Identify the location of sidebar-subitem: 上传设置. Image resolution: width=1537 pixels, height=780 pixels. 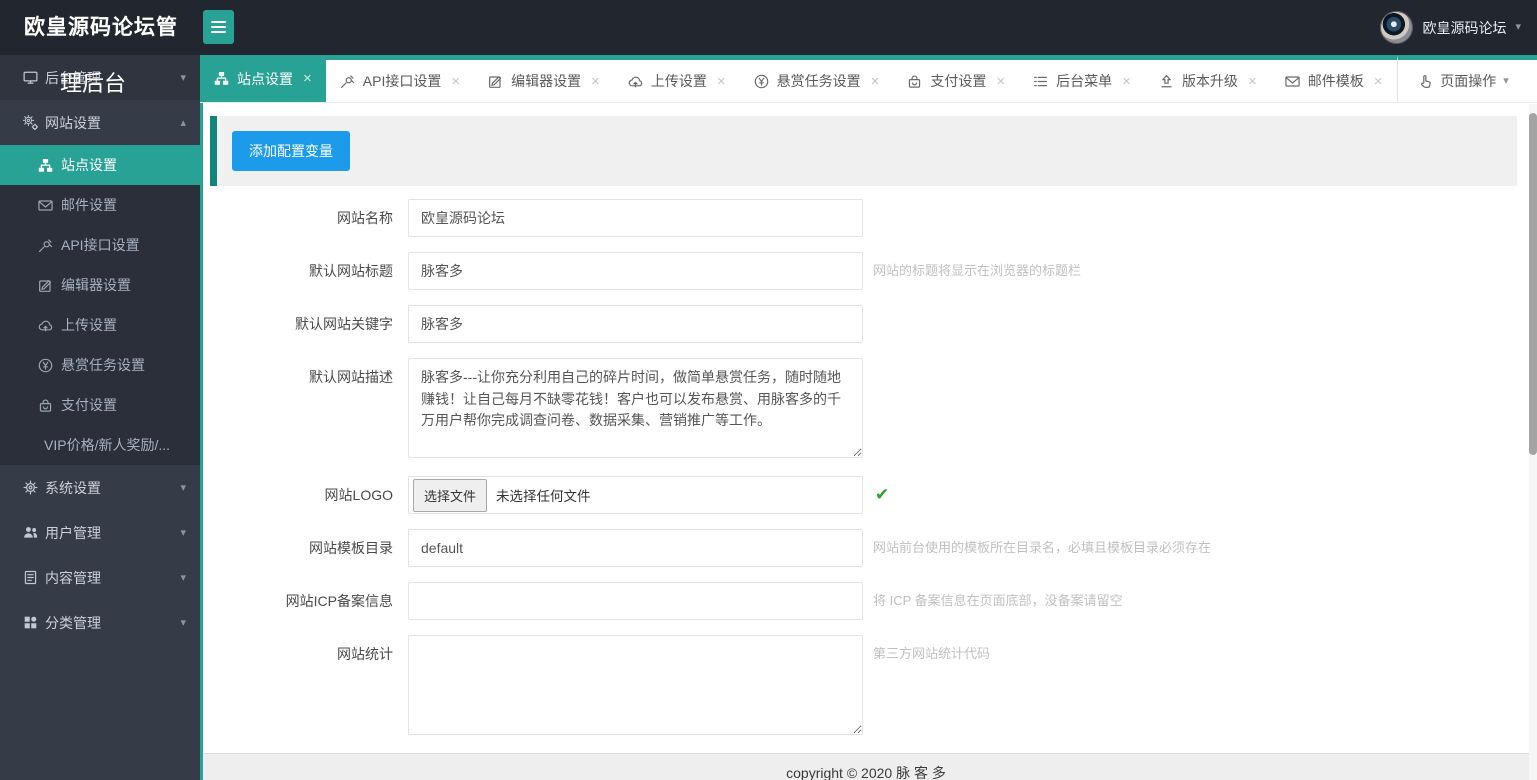
(100, 325).